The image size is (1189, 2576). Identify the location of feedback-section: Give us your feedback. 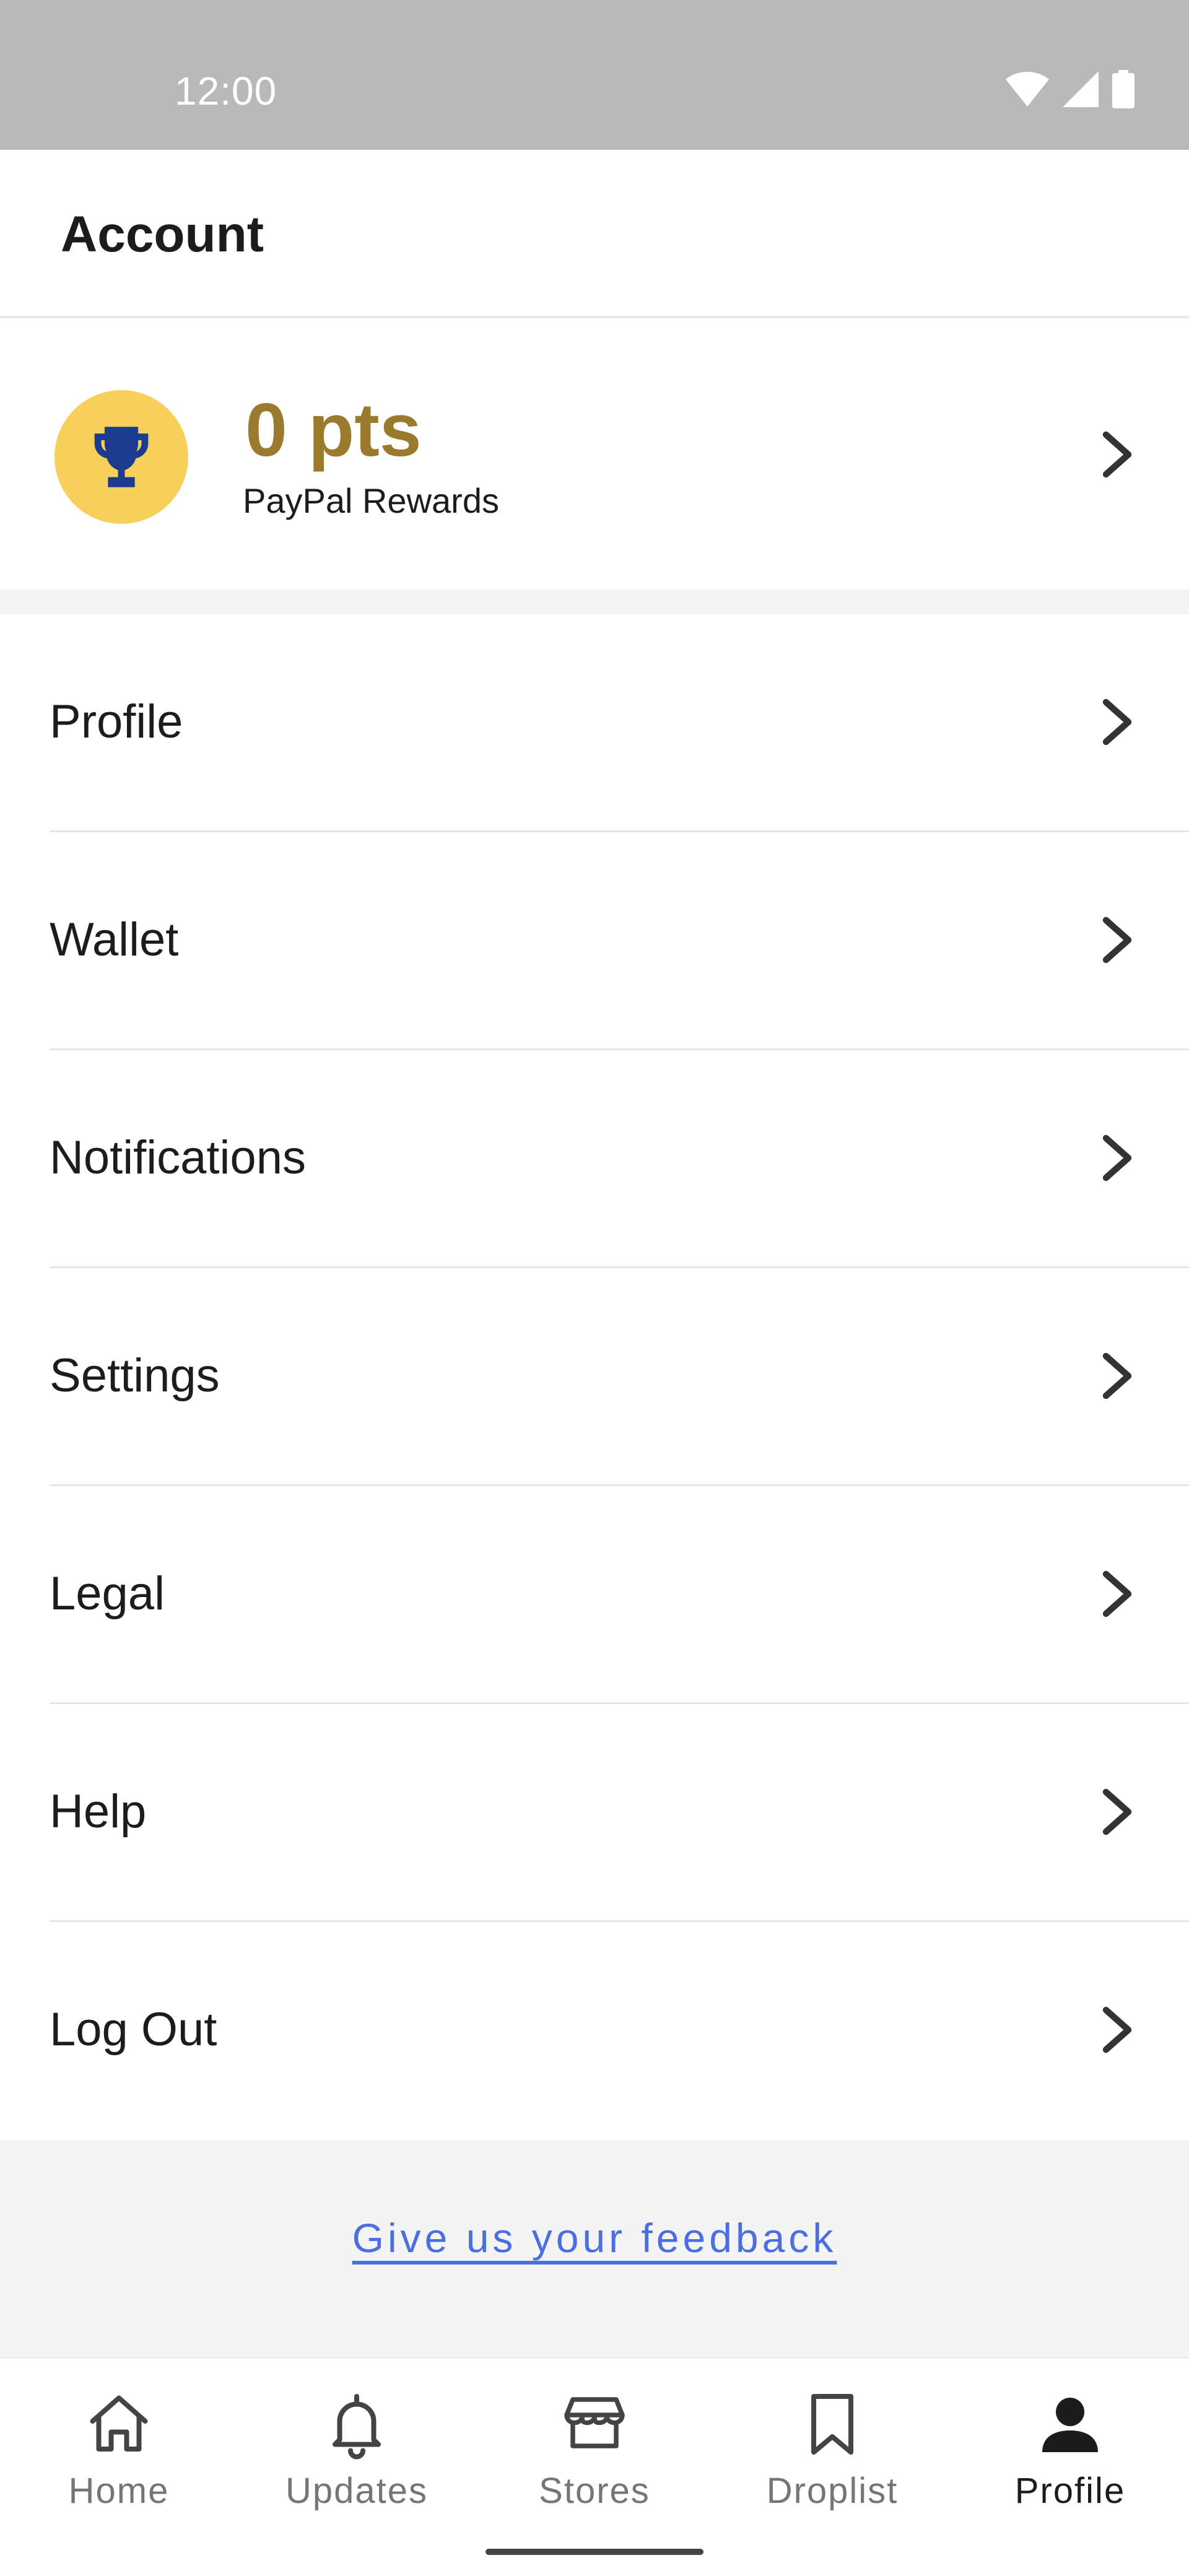
(594, 2248).